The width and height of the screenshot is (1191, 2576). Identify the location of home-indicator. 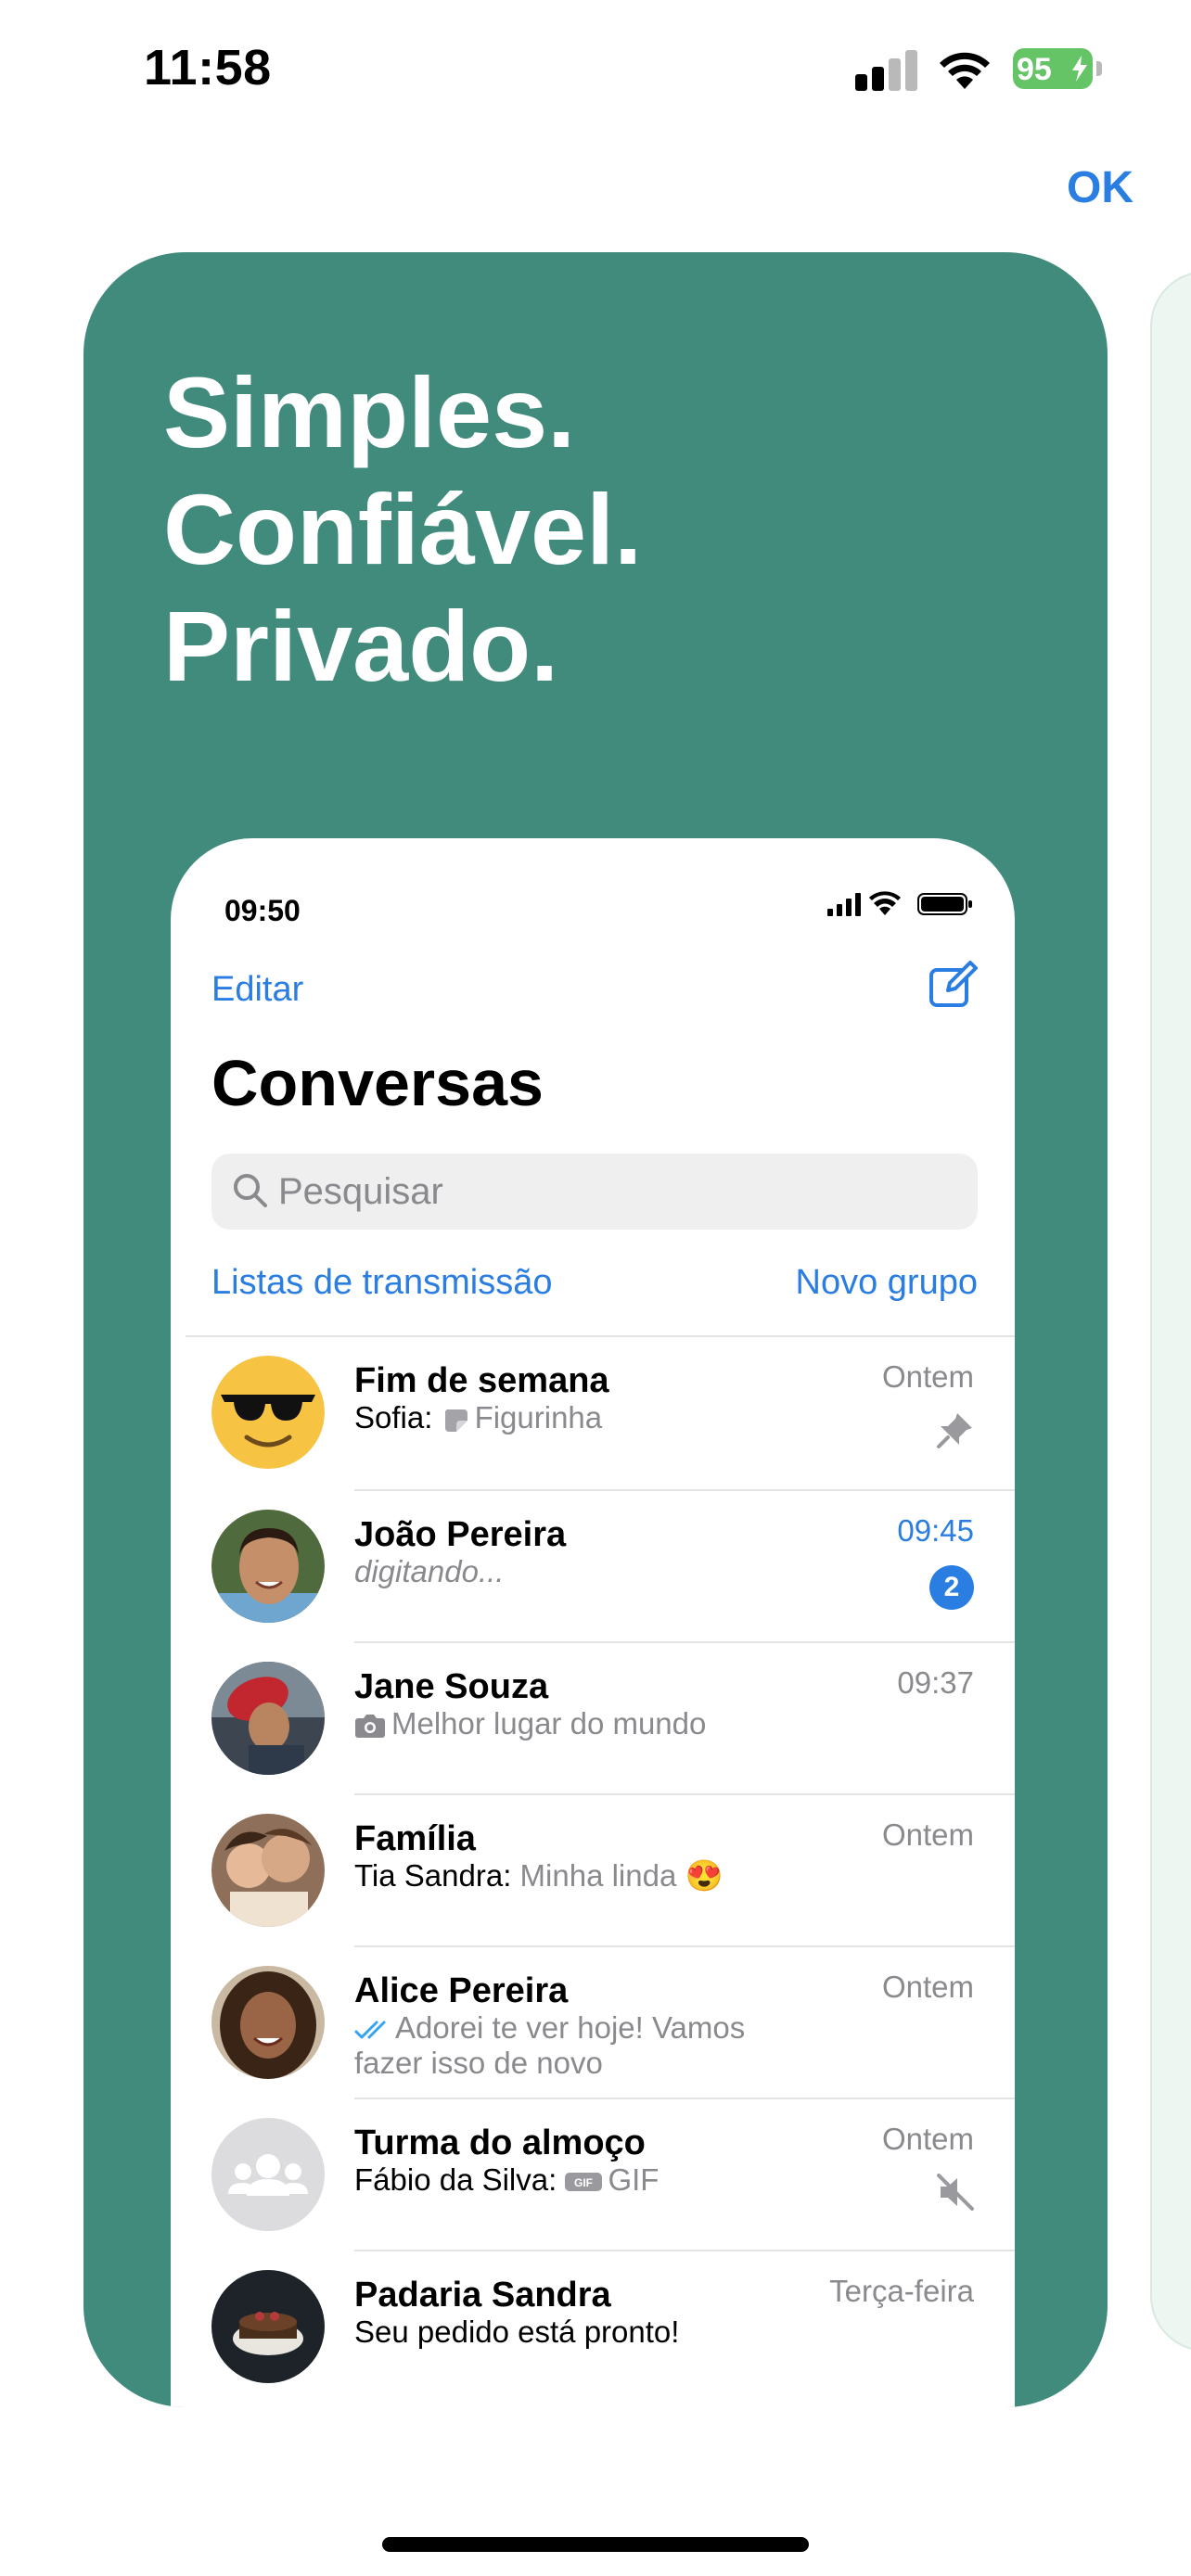
(595, 2544).